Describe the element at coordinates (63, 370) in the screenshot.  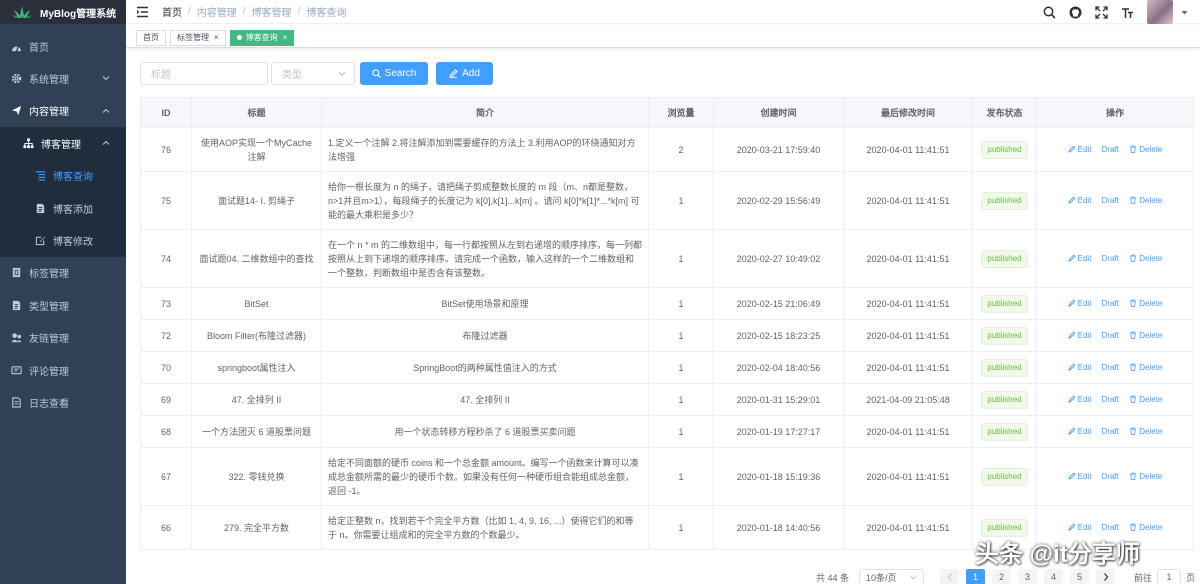
I see `sidebar-item-comments: 评论管理` at that location.